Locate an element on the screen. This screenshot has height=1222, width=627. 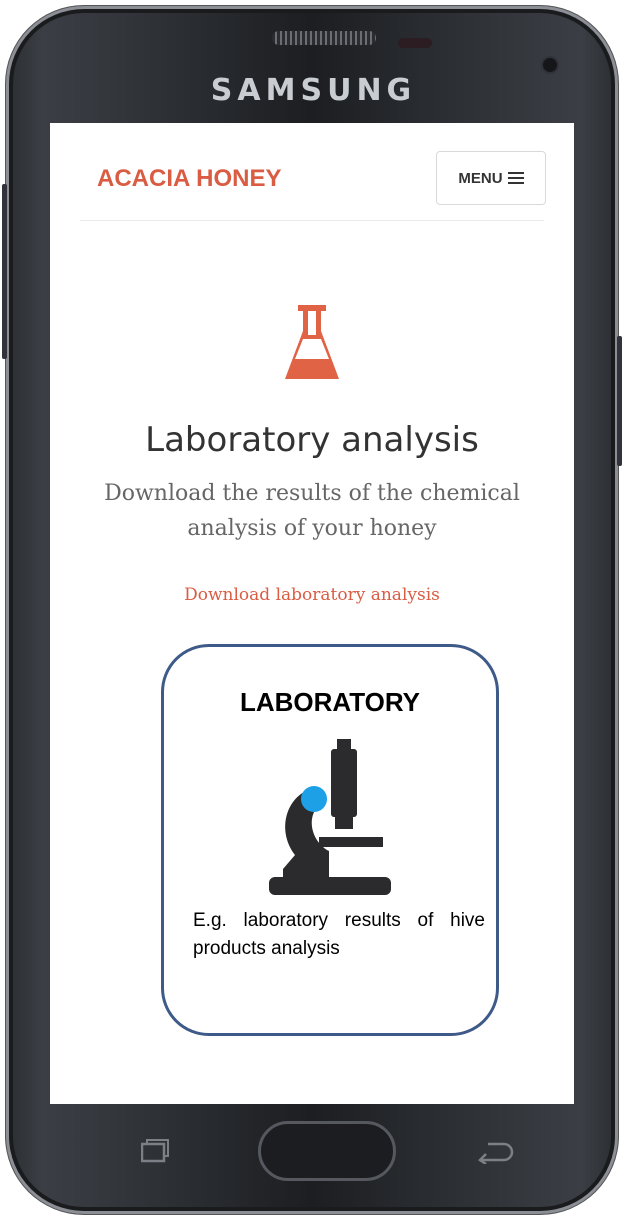
recent-apps-icon is located at coordinates (155, 1151).